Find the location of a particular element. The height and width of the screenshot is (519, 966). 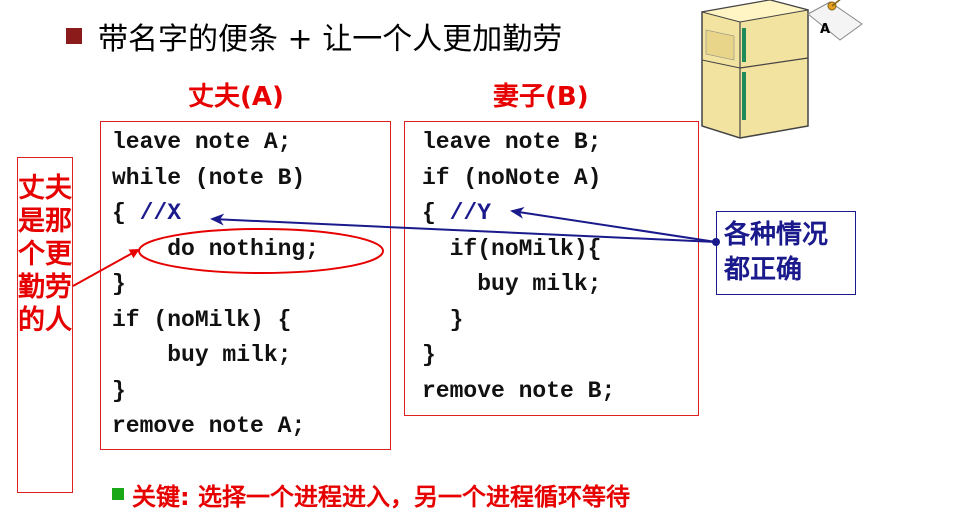

note-paper-icon is located at coordinates (835, 20).